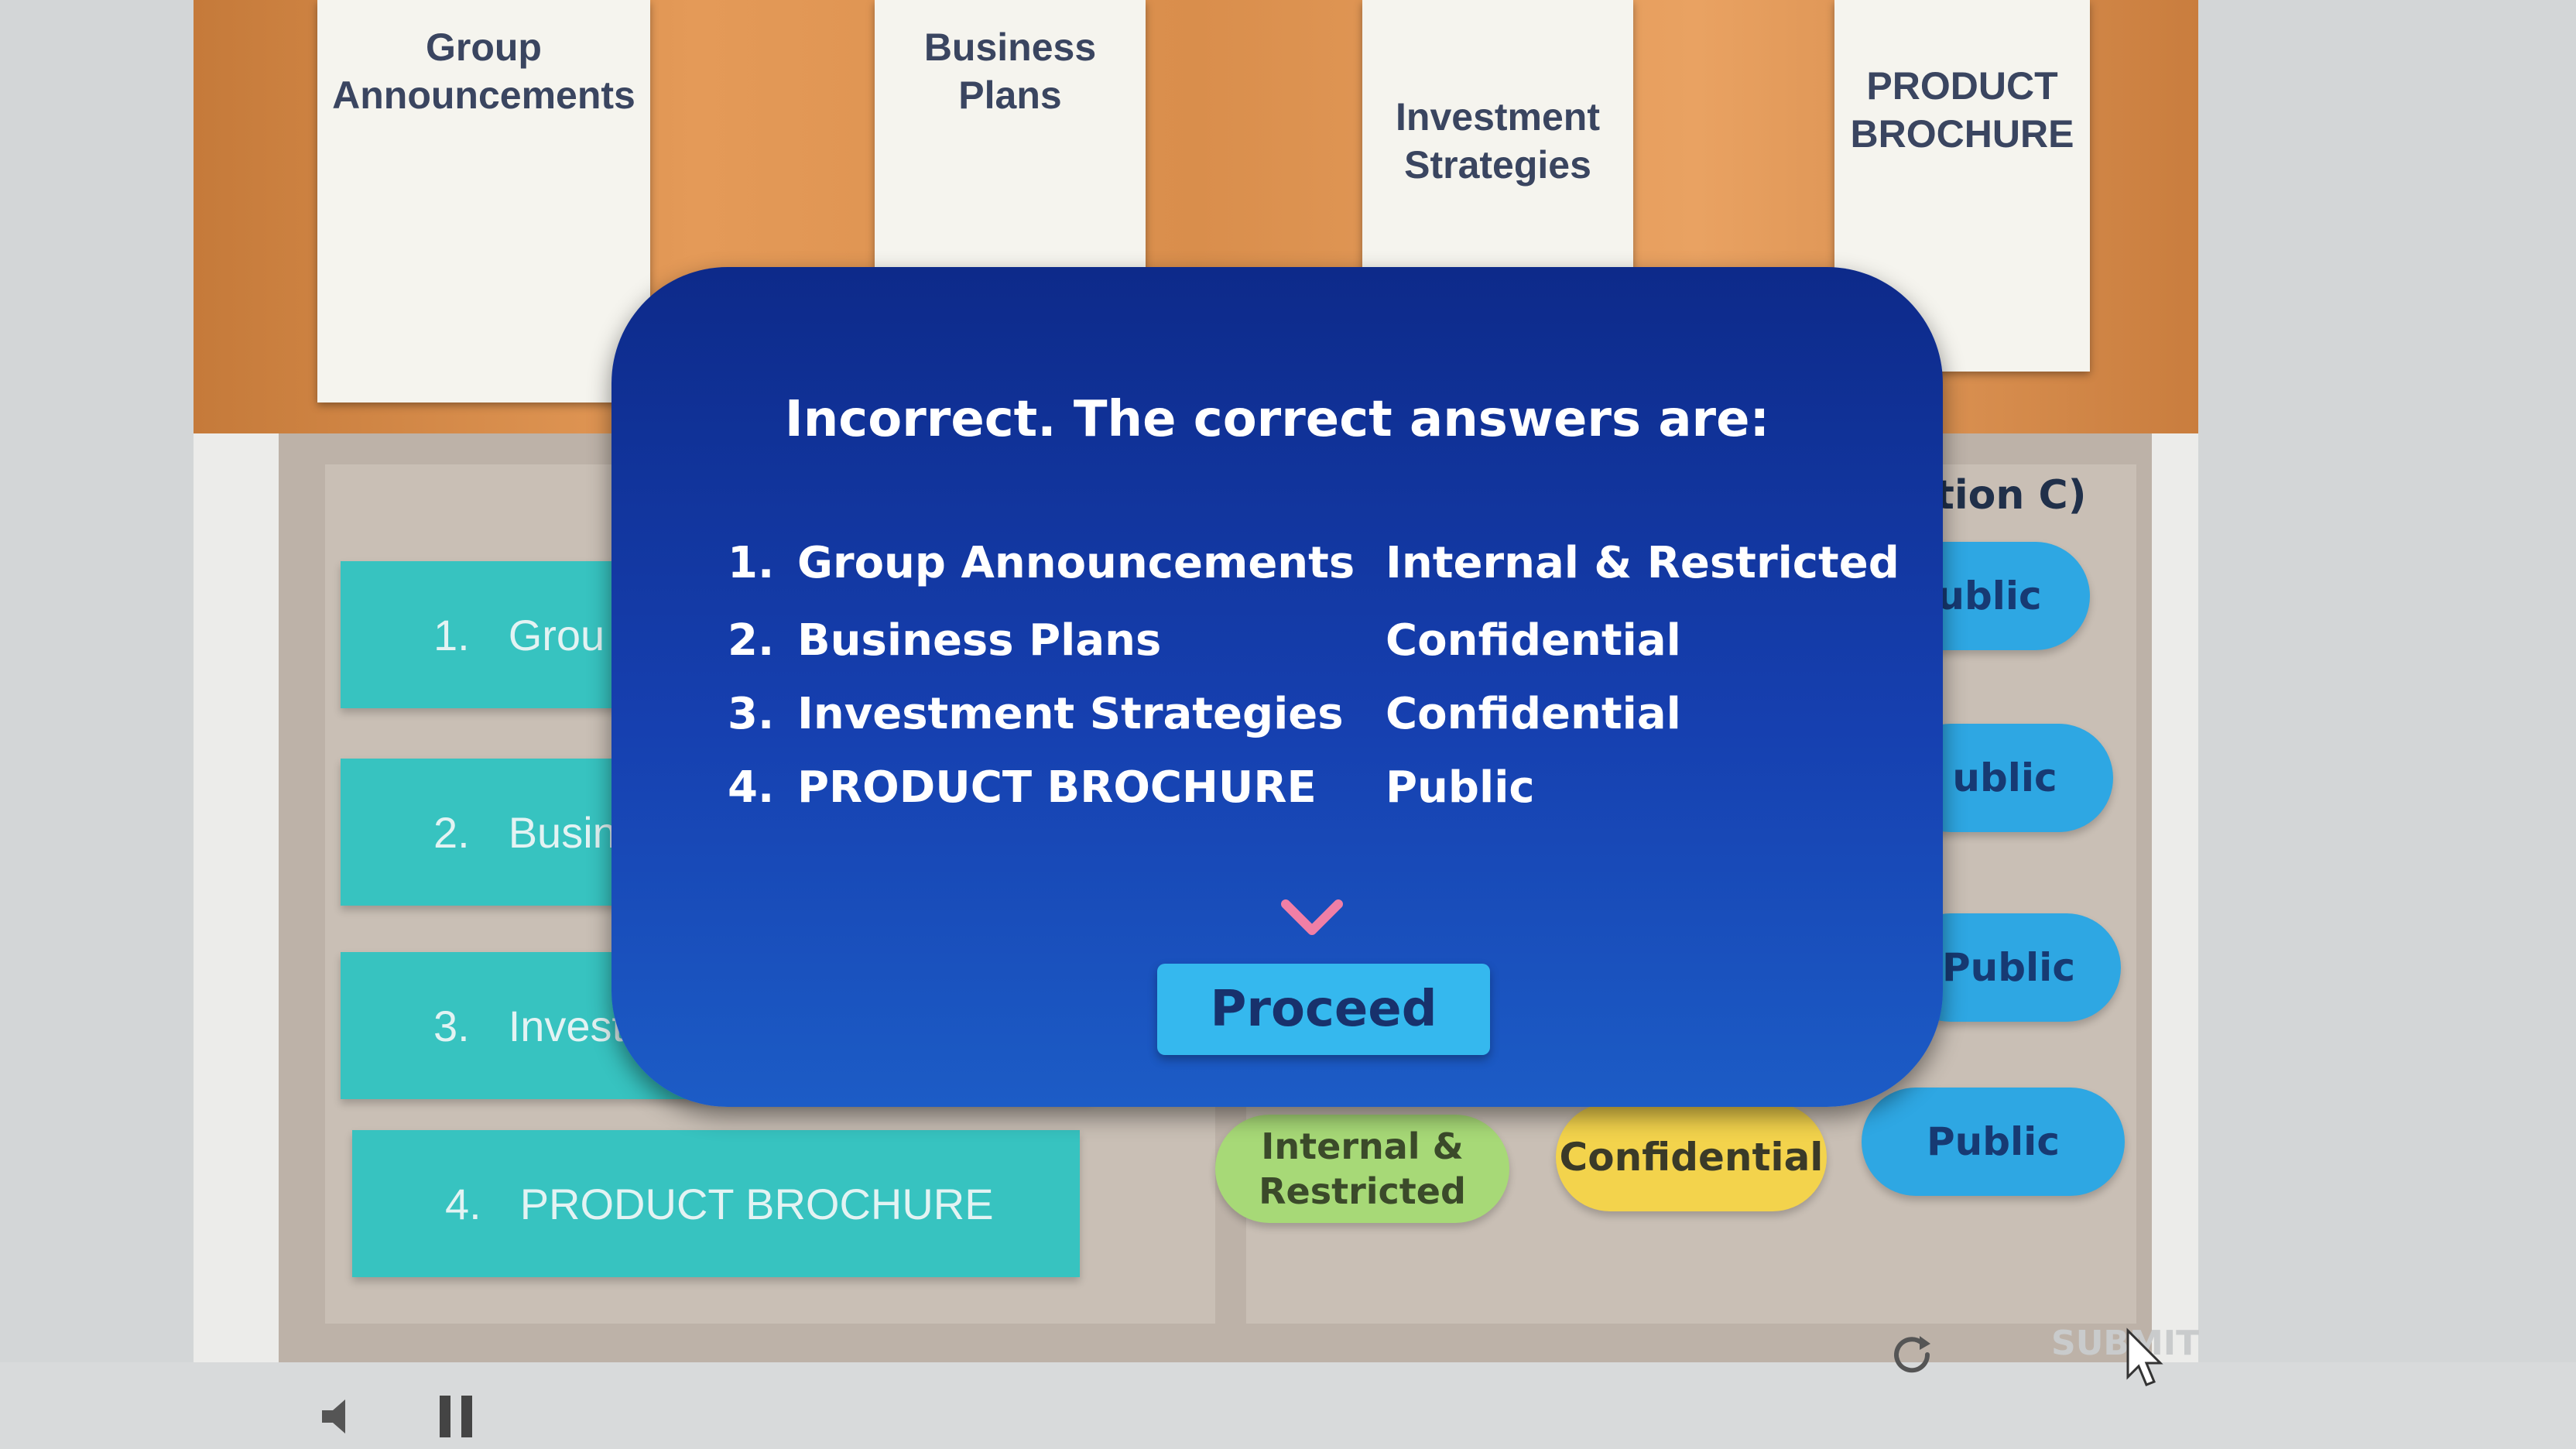 This screenshot has height=1449, width=2576. I want to click on row-answer: Public, so click(1460, 787).